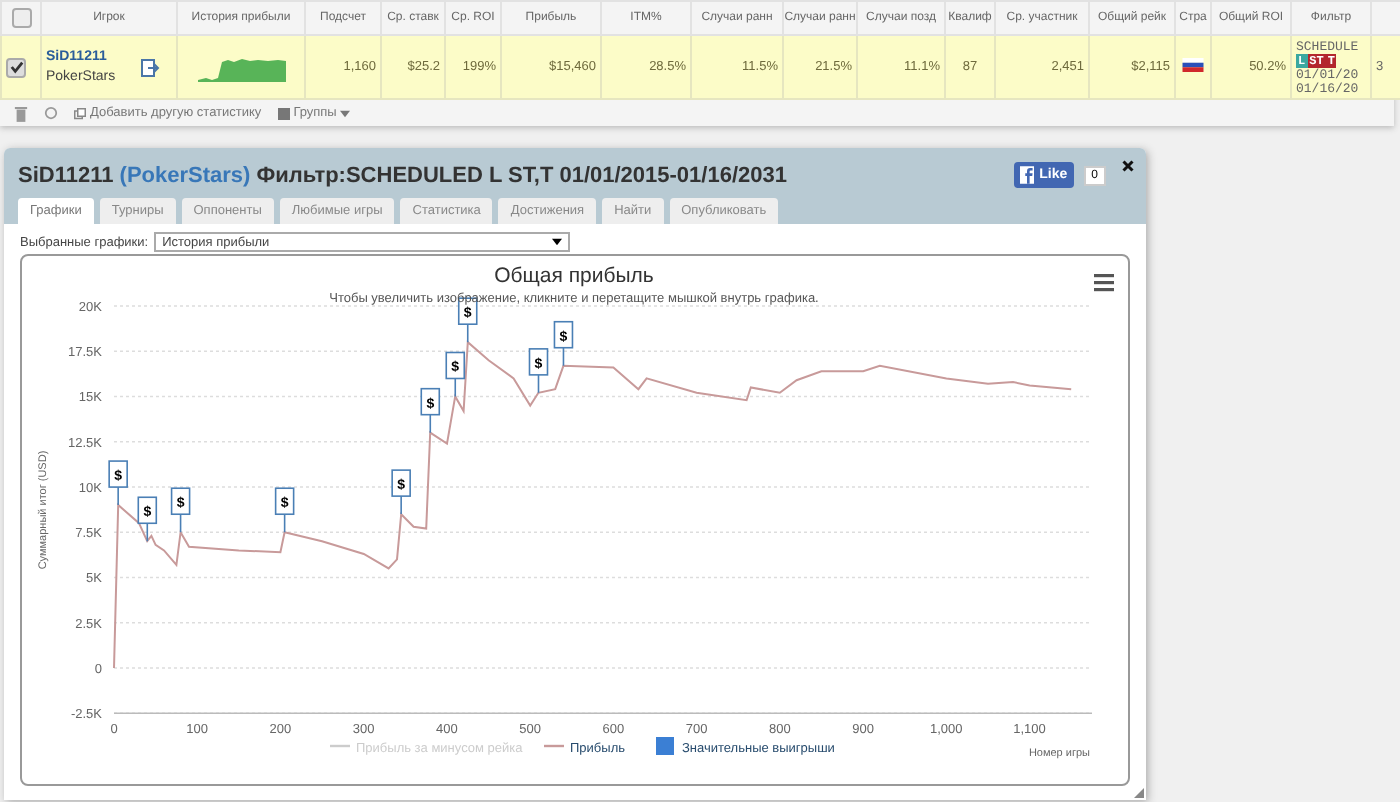 The image size is (1400, 802). Describe the element at coordinates (1026, 175) in the screenshot. I see `facebook-icon` at that location.